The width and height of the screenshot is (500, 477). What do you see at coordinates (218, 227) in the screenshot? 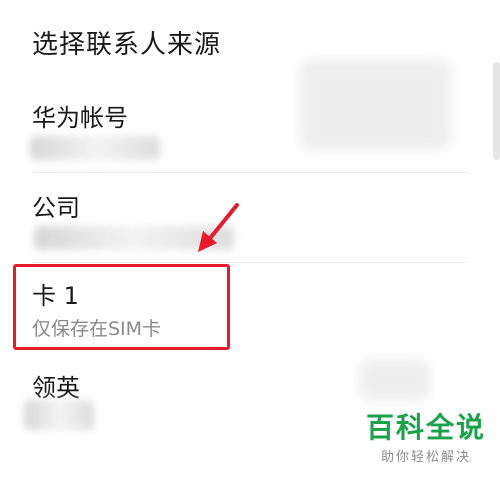
I see `annotation-arrow` at bounding box center [218, 227].